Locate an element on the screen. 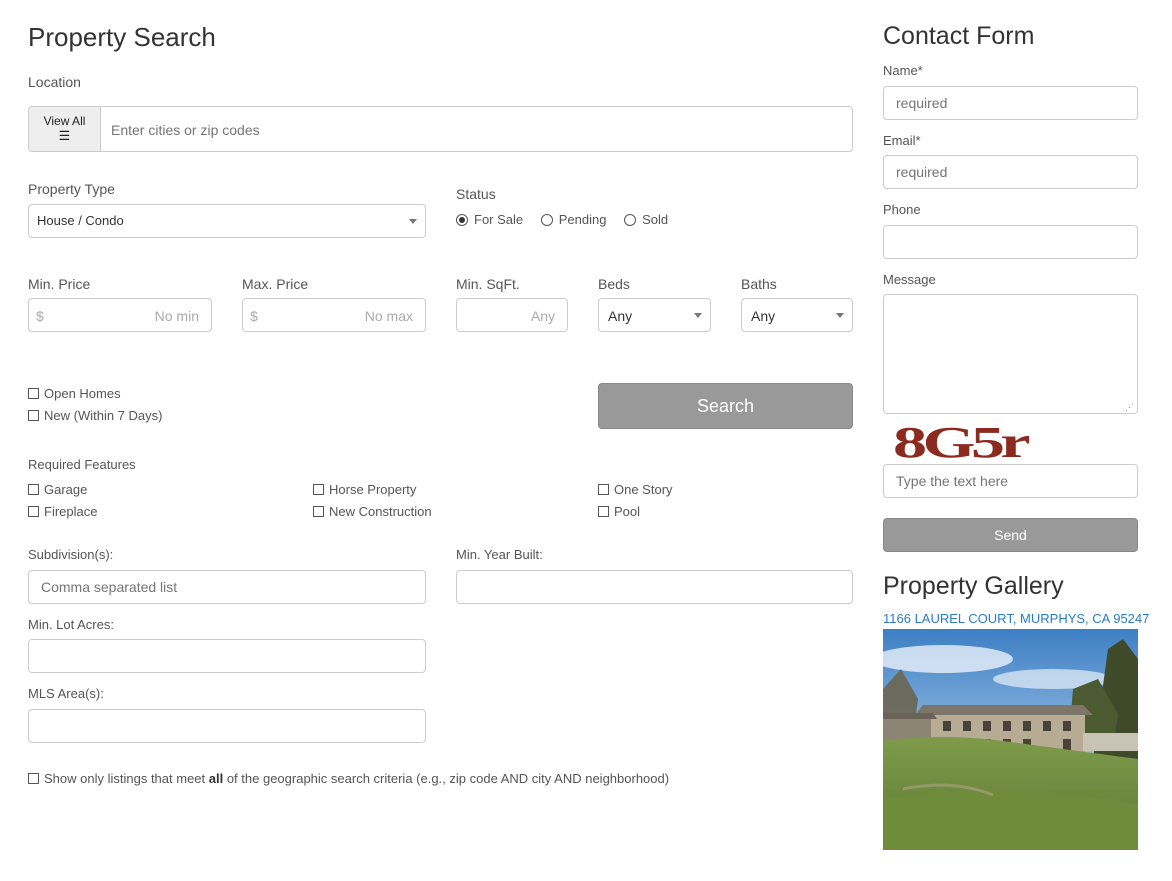 Image resolution: width=1172 pixels, height=881 pixels. feature-one-story-checkbox: One Story is located at coordinates (635, 489).